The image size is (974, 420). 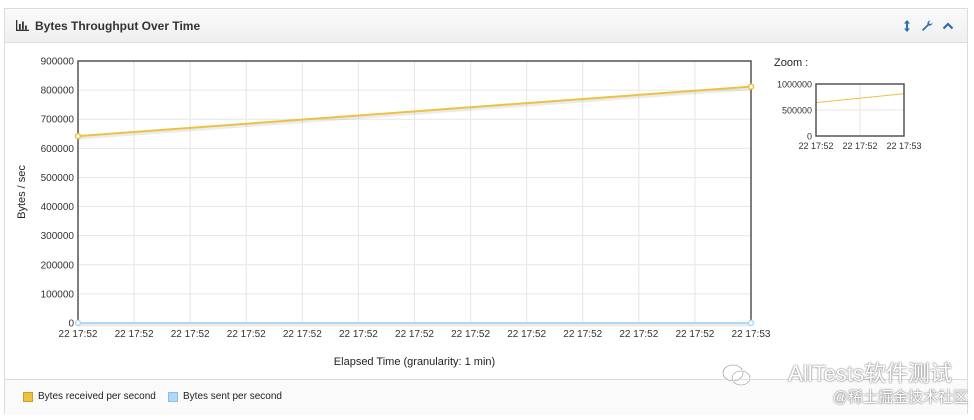 What do you see at coordinates (71, 324) in the screenshot?
I see `y-tick-label: 0` at bounding box center [71, 324].